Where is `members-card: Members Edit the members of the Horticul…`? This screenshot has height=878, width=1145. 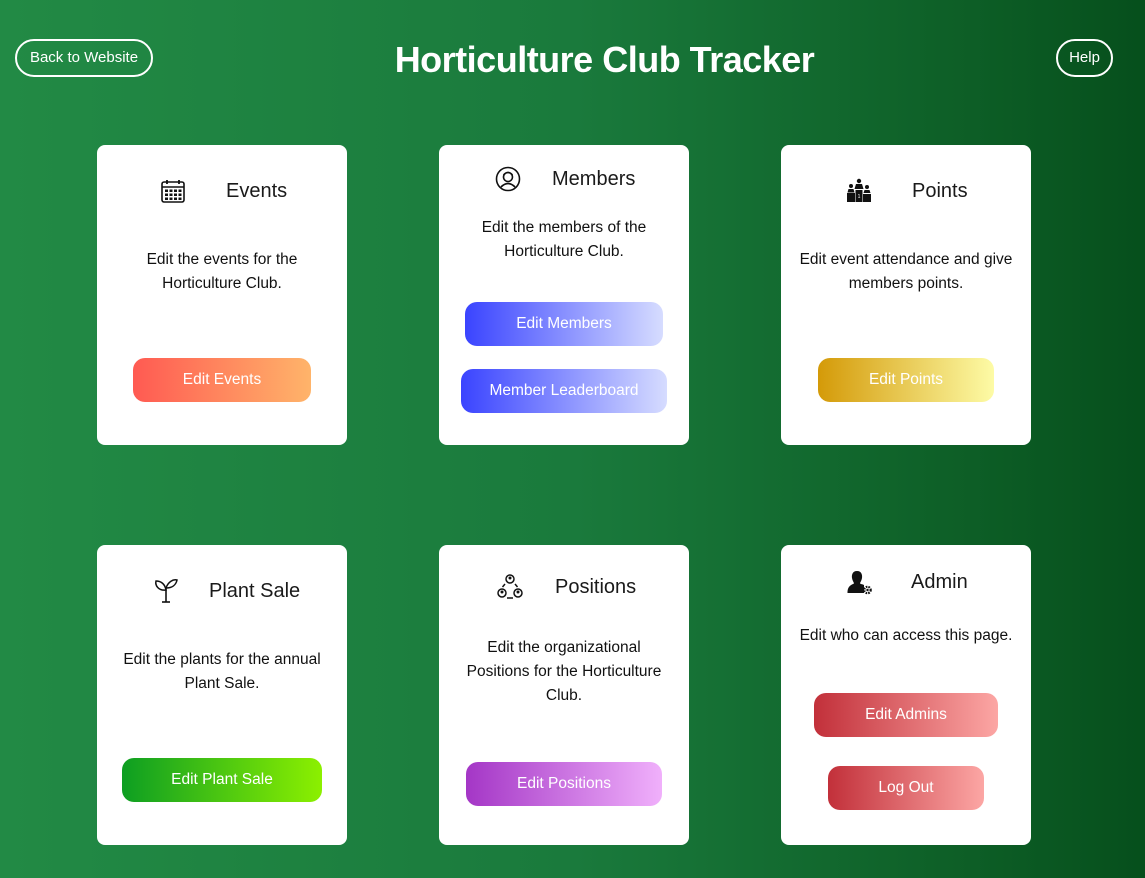
members-card: Members Edit the members of the Horticul… is located at coordinates (564, 295).